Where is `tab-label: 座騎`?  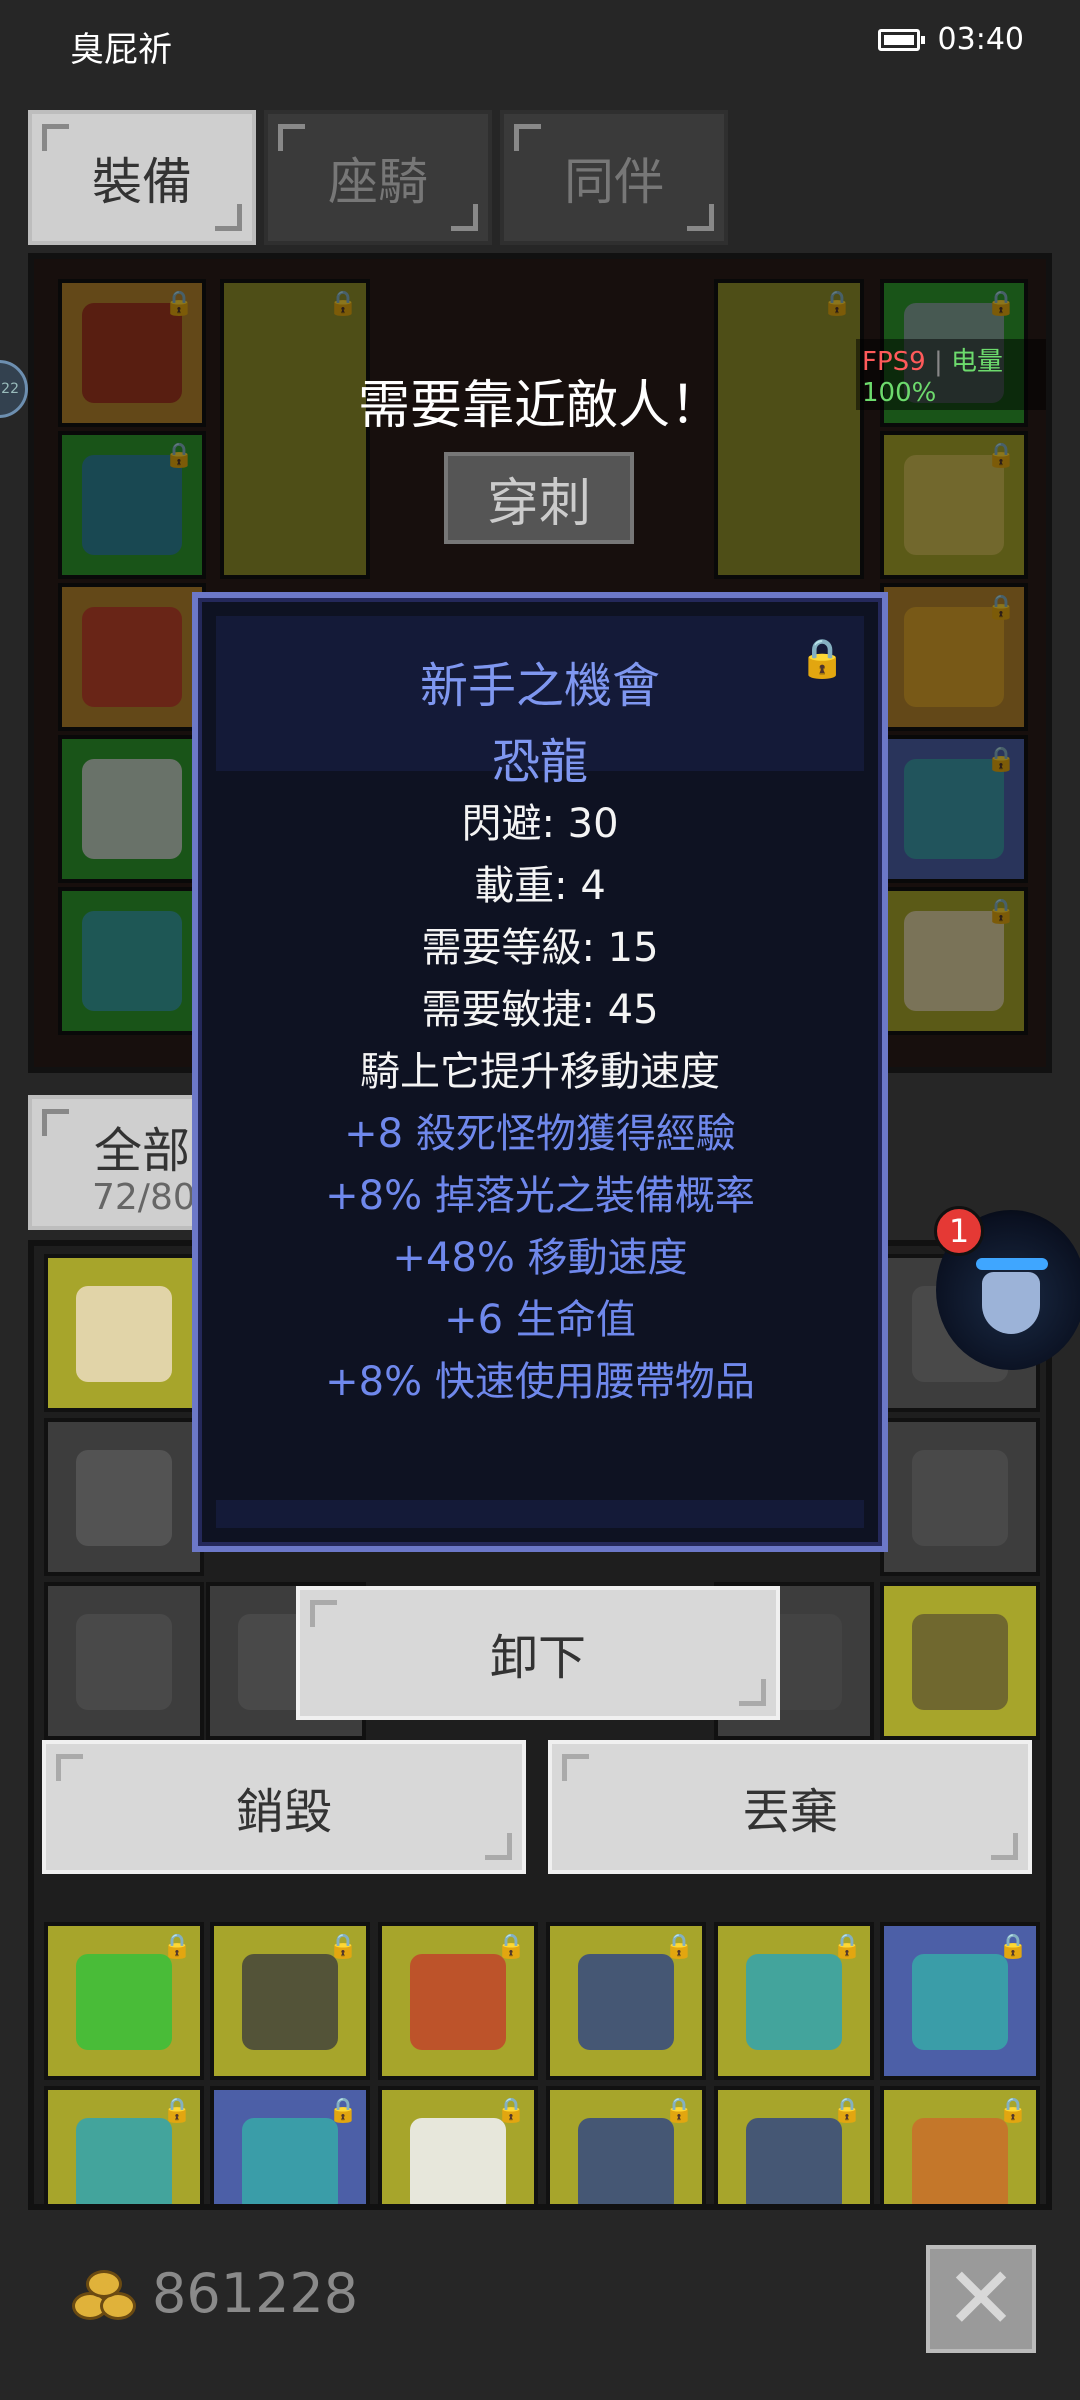
tab-label: 座騎 is located at coordinates (378, 181).